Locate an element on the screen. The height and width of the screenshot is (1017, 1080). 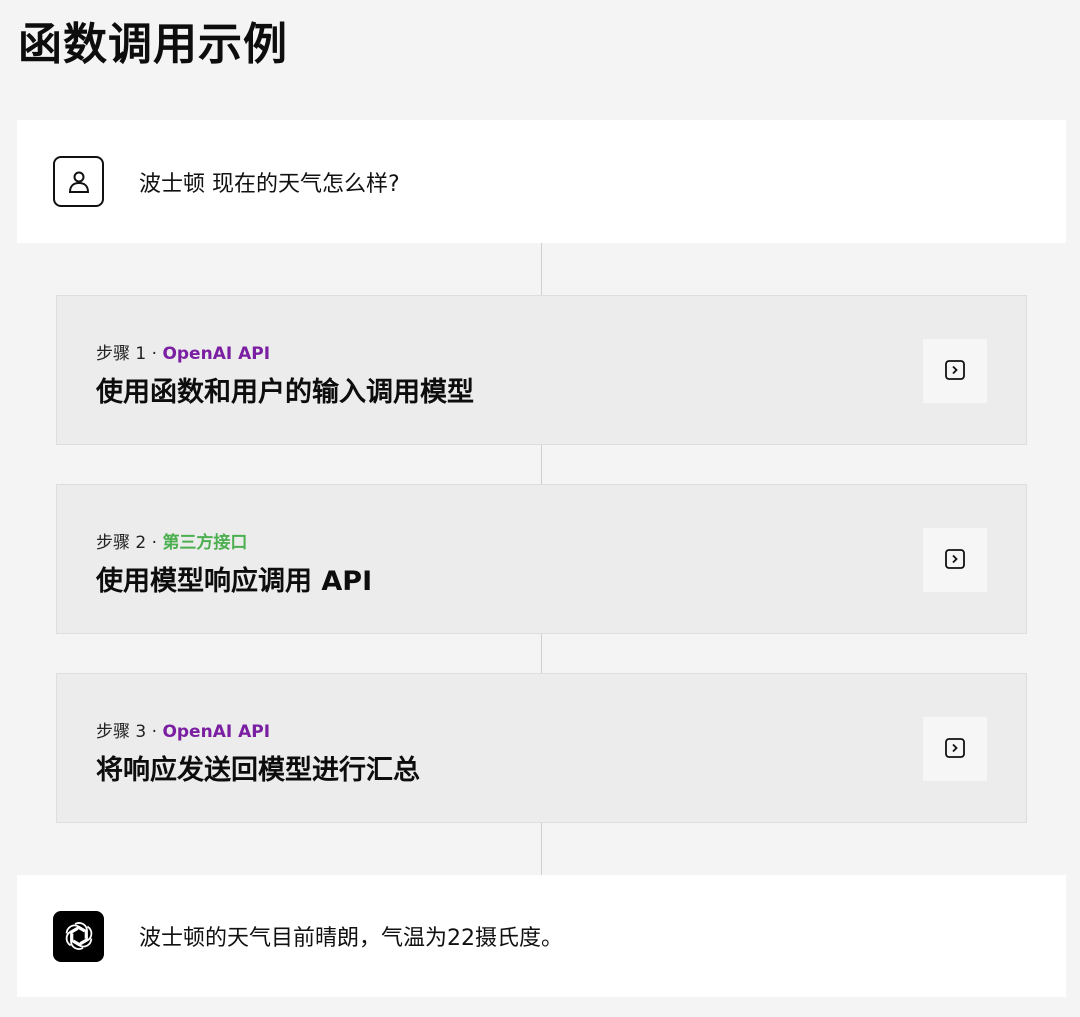
step-label: 步骤 3 · is located at coordinates (129, 732).